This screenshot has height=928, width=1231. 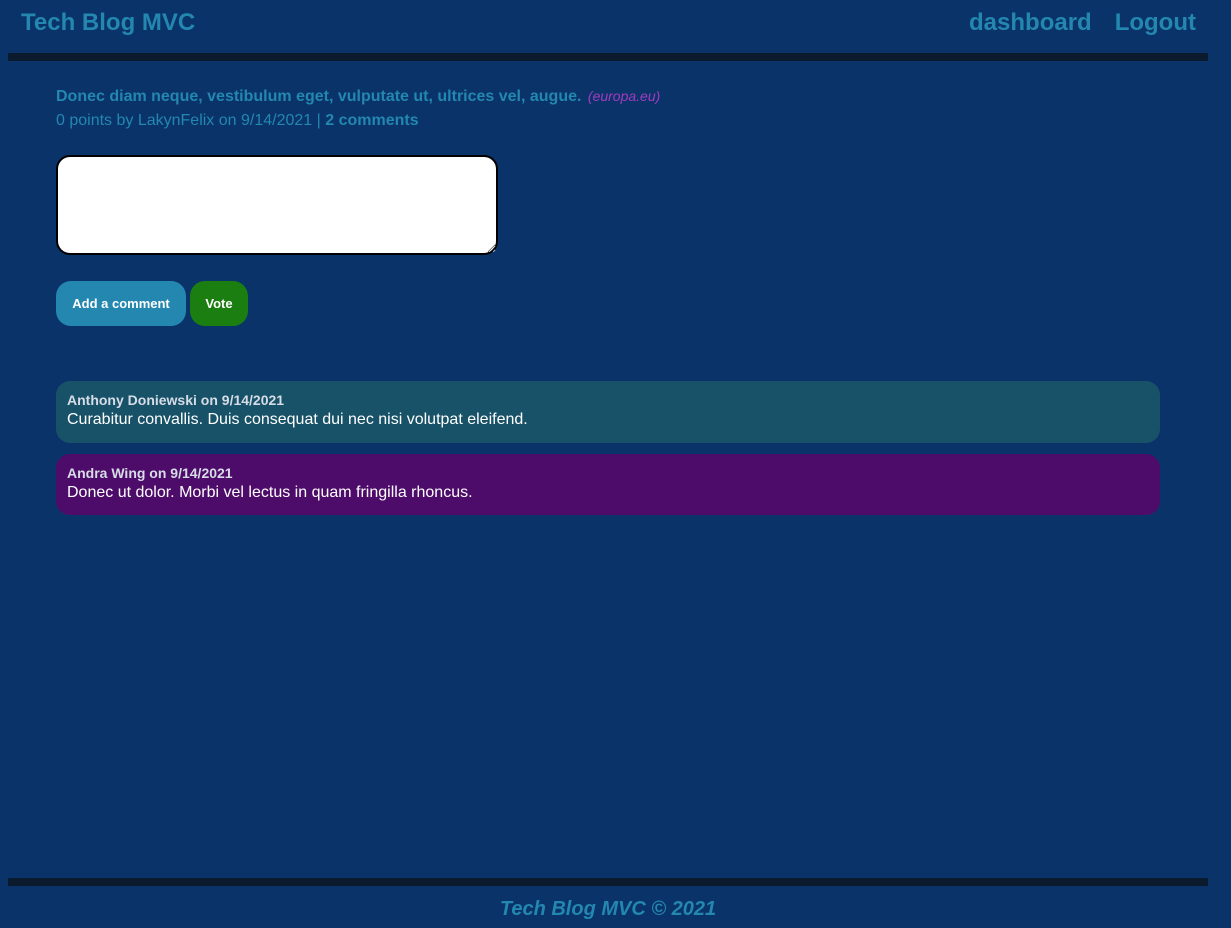 I want to click on post-actions: Add a comment Vote, so click(x=152, y=303).